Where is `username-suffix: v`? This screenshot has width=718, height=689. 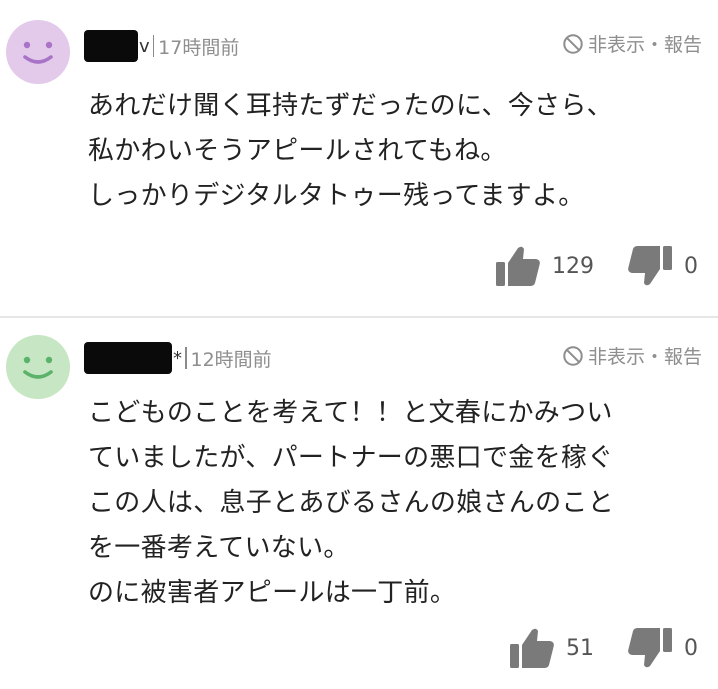 username-suffix: v is located at coordinates (144, 46).